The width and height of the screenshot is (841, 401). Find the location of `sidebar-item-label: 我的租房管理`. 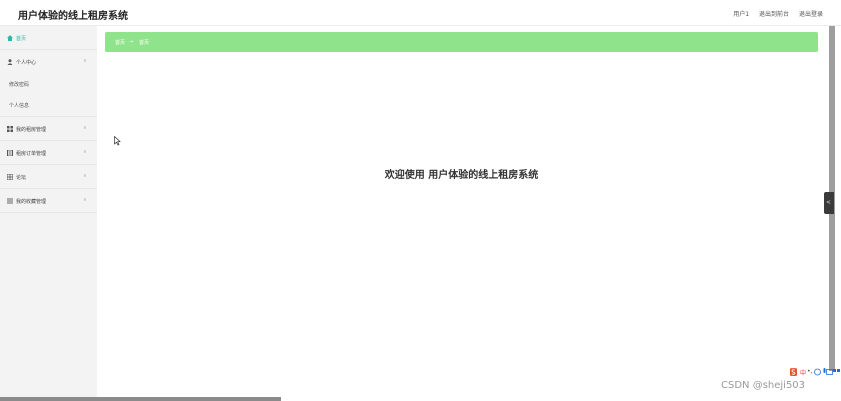

sidebar-item-label: 我的租房管理 is located at coordinates (31, 130).